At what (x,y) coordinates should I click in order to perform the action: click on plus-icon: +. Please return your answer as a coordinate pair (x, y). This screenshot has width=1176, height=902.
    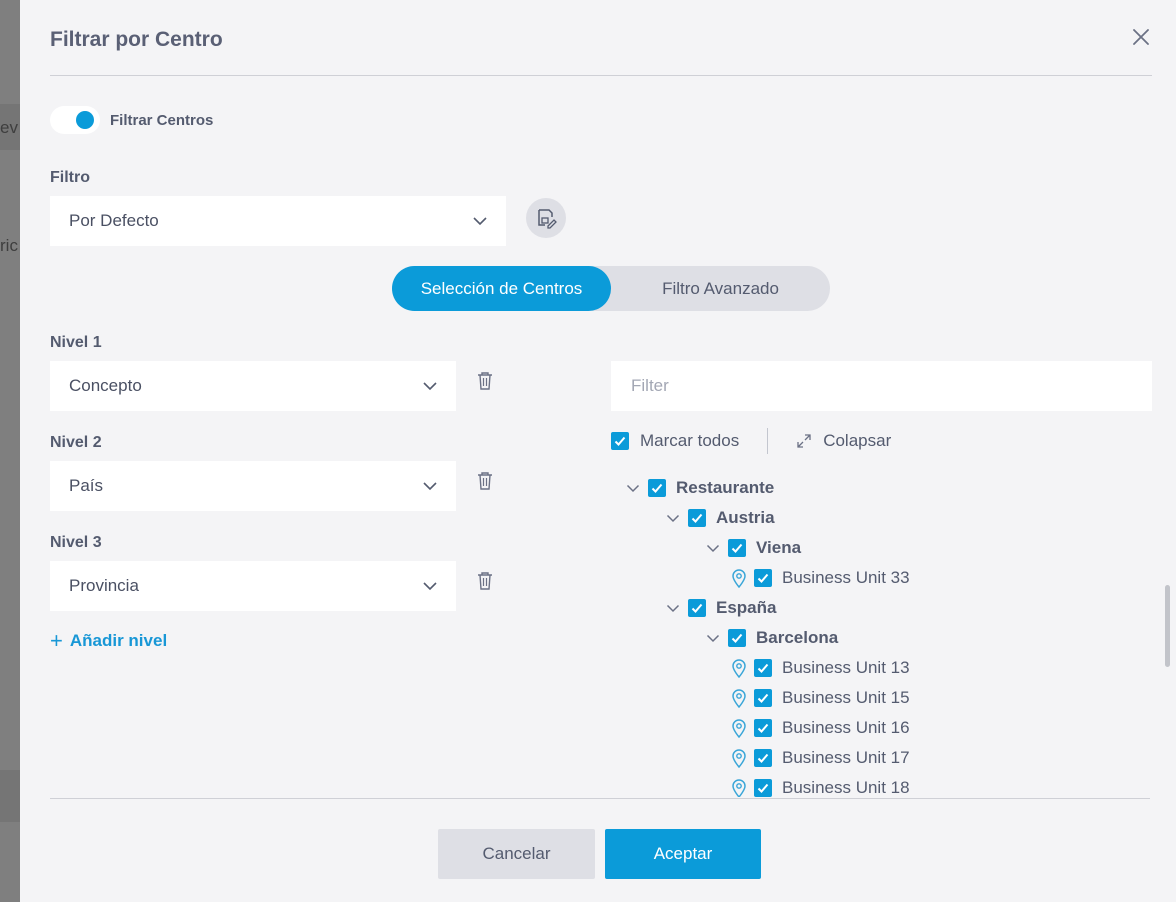
    Looking at the image, I should click on (56, 640).